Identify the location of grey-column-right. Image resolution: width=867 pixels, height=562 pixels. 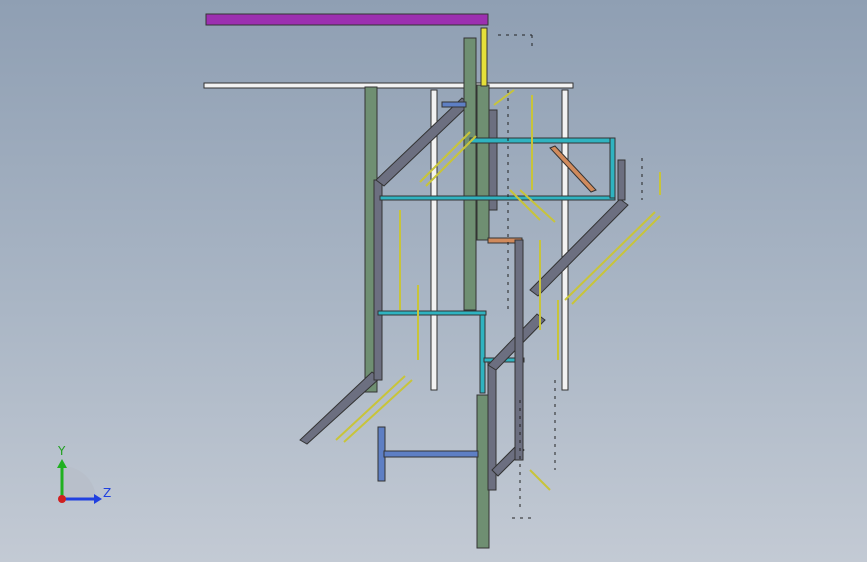
(519, 350).